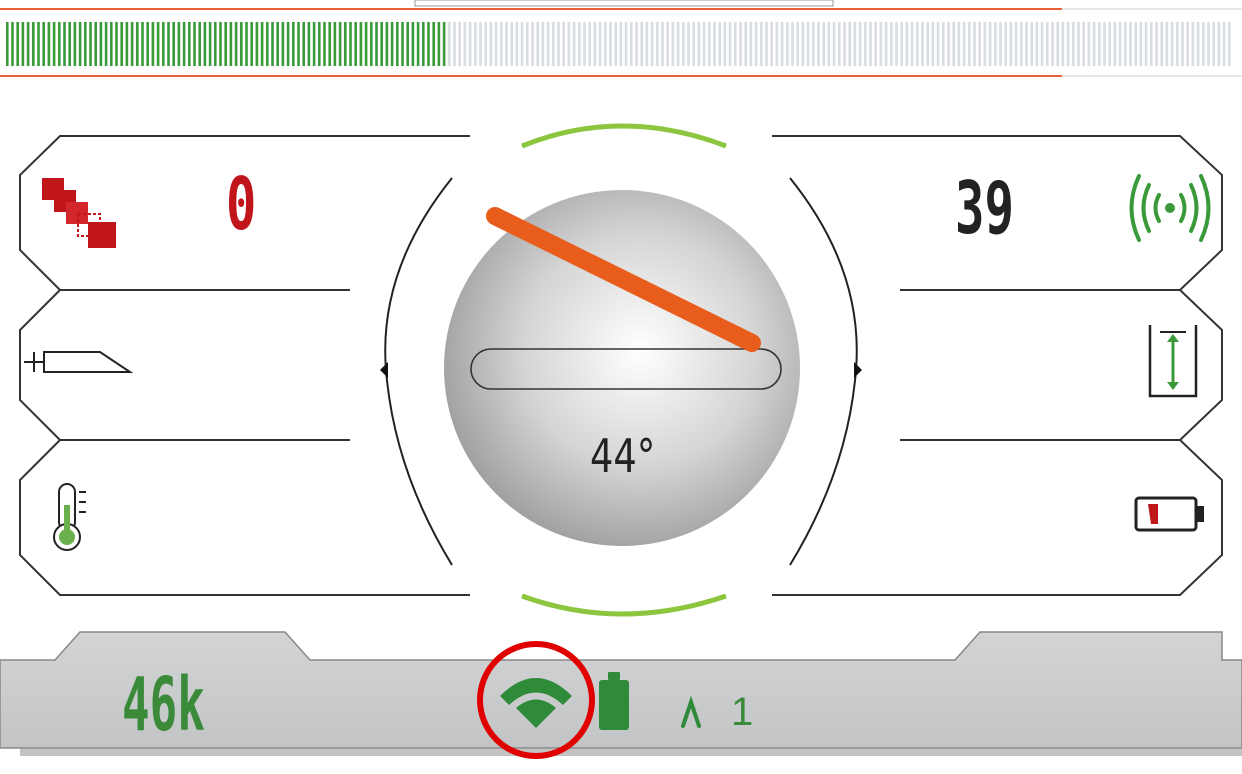 Image resolution: width=1242 pixels, height=774 pixels. I want to click on thermometer-icon, so click(69, 517).